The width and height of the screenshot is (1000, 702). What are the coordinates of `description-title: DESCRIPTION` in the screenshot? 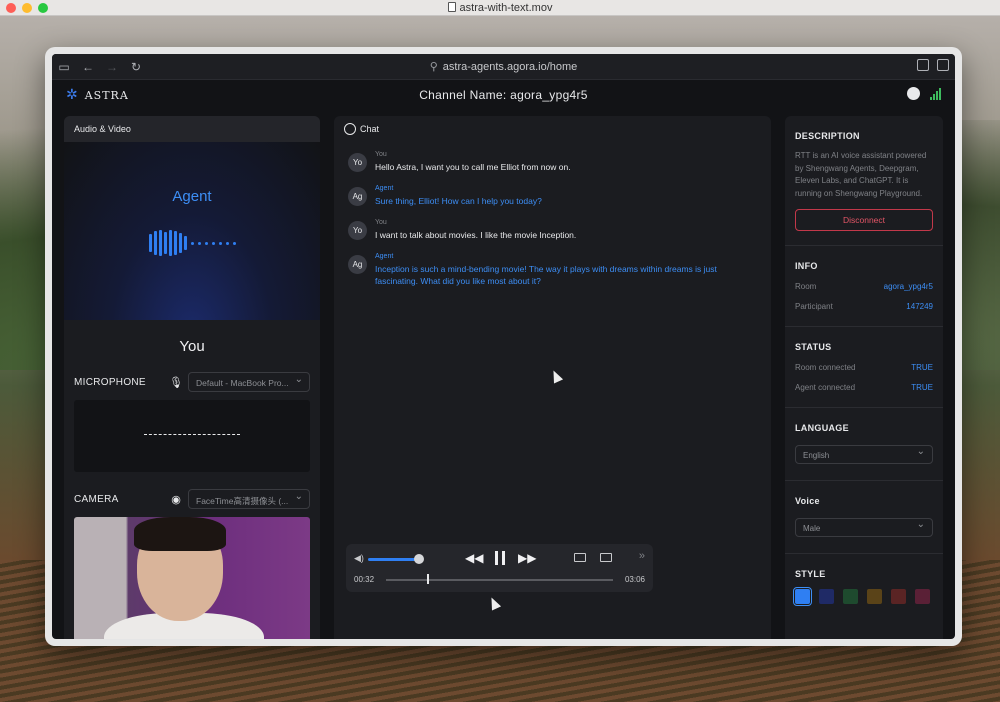 It's located at (827, 136).